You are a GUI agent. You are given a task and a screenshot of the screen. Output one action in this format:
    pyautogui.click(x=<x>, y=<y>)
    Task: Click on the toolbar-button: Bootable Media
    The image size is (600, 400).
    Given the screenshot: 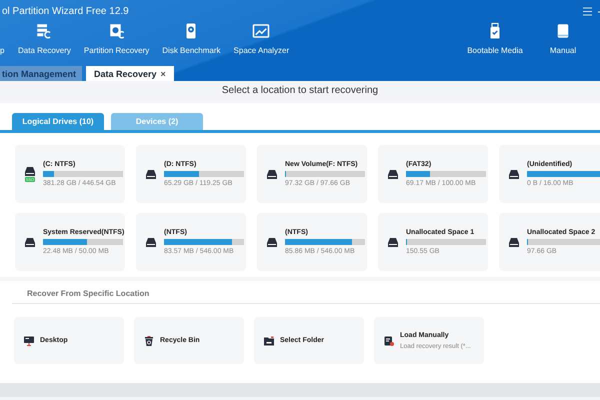 What is the action you would take?
    pyautogui.click(x=495, y=38)
    